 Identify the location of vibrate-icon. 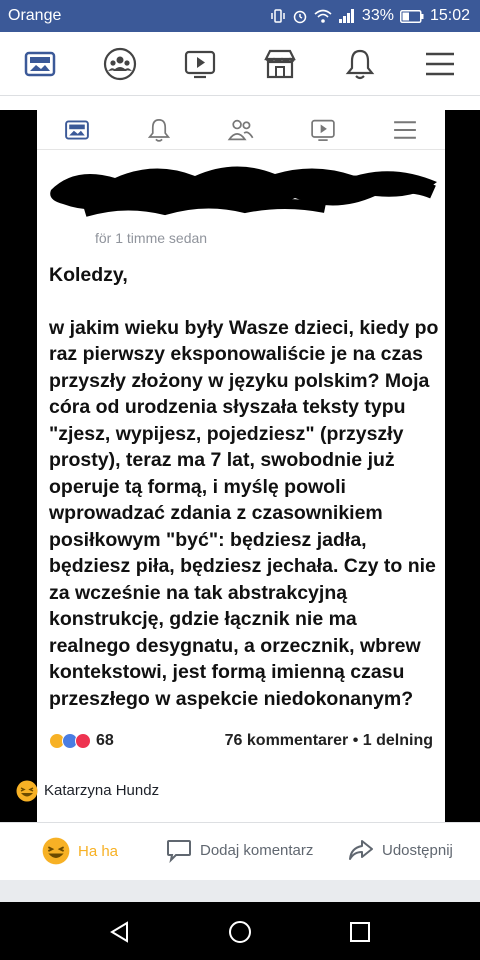
(278, 16).